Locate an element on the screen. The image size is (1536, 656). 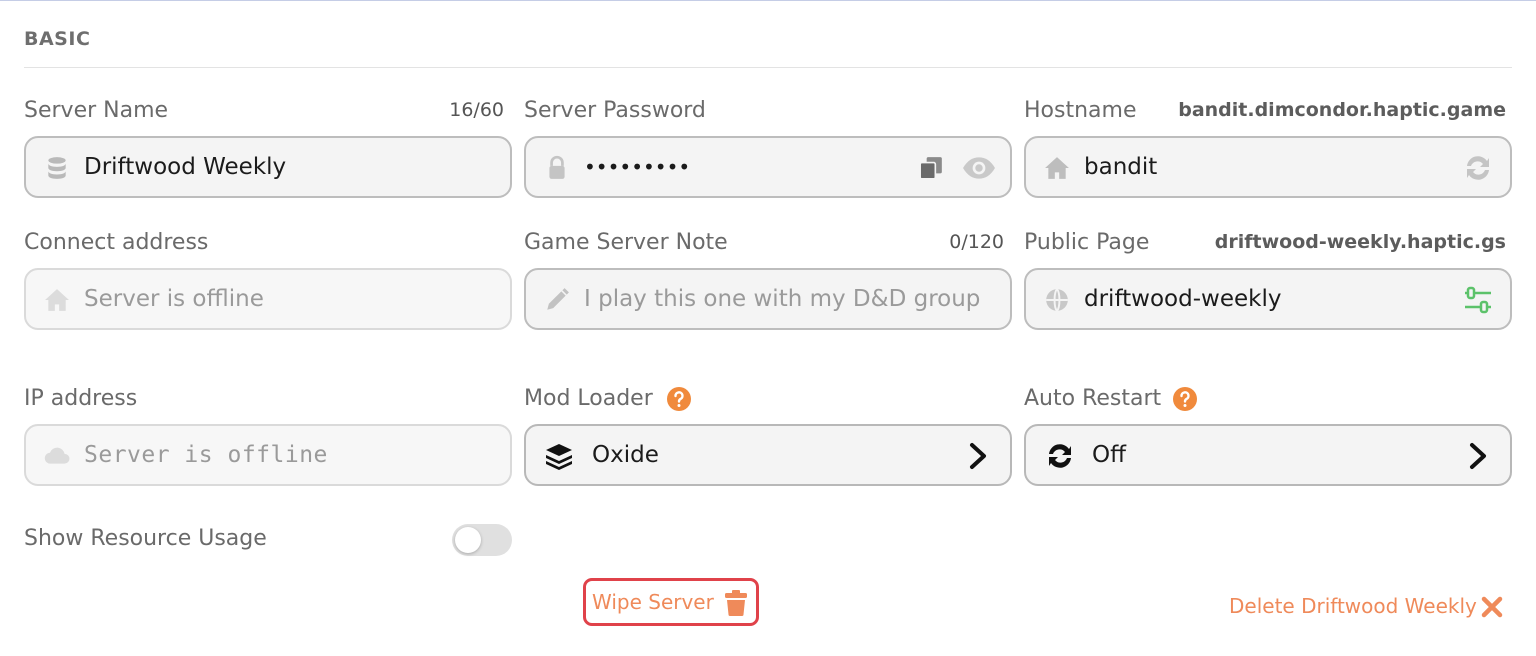
copy-icon is located at coordinates (931, 168).